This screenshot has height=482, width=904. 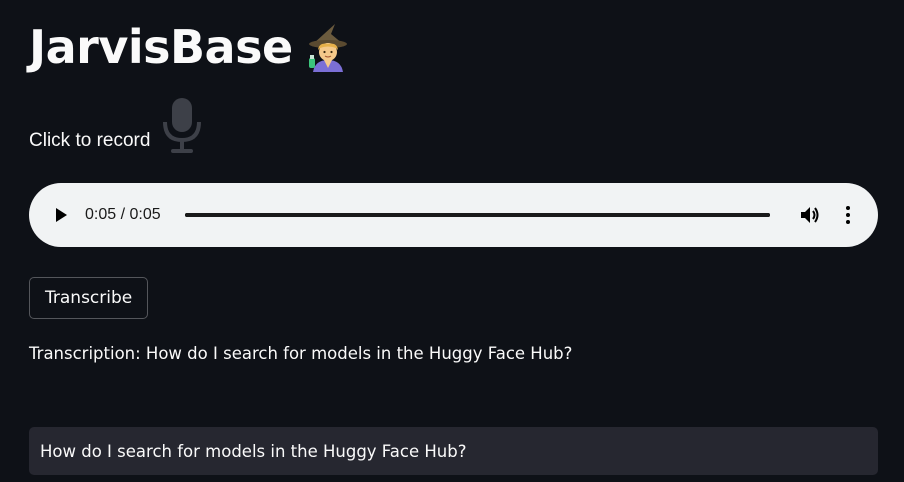 What do you see at coordinates (161, 47) in the screenshot?
I see `page-title-text: JarvisBase` at bounding box center [161, 47].